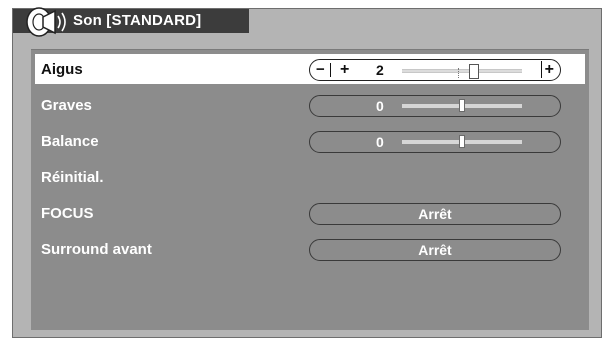 This screenshot has width=614, height=346. Describe the element at coordinates (380, 106) in the screenshot. I see `graves-value: 0` at that location.